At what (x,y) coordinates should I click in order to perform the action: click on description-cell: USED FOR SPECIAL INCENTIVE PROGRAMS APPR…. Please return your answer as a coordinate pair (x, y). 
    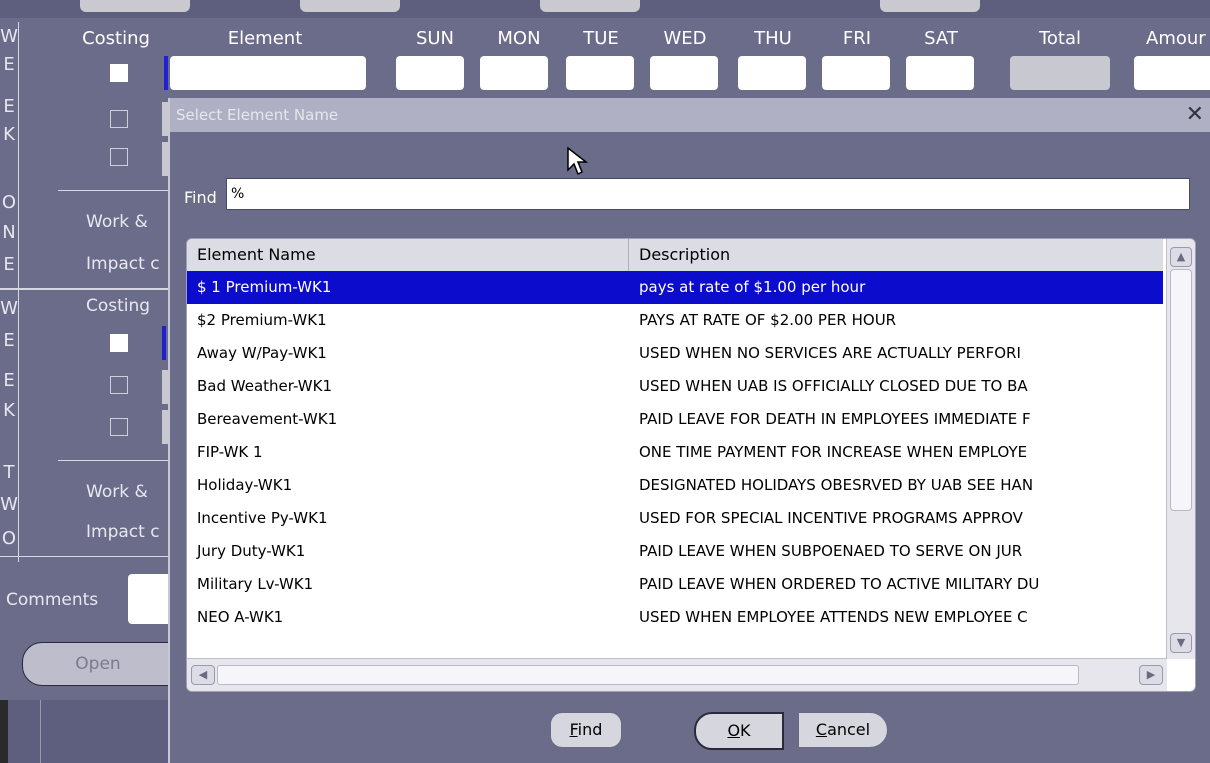
    Looking at the image, I should click on (831, 518).